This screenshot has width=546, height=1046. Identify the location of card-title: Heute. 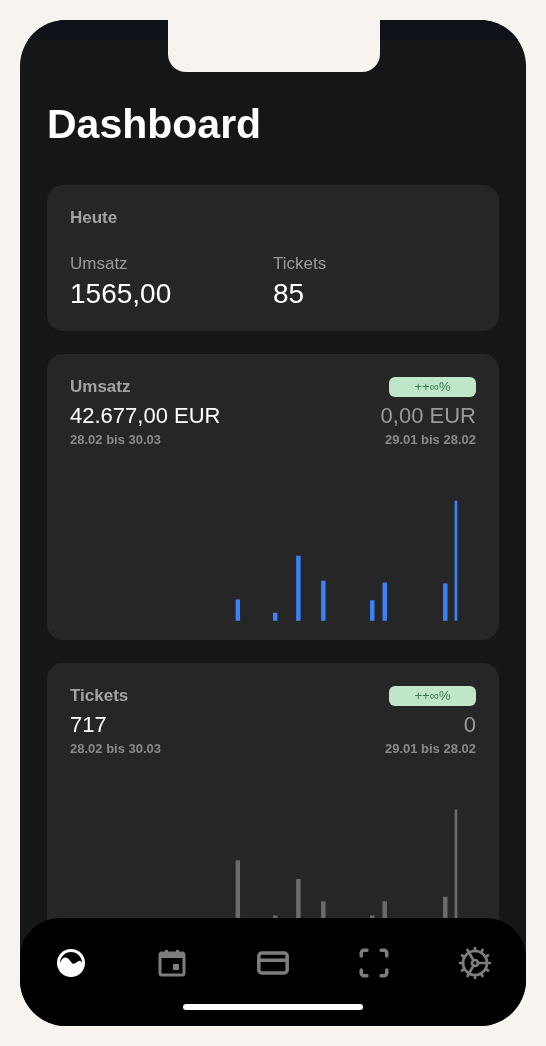
(94, 218).